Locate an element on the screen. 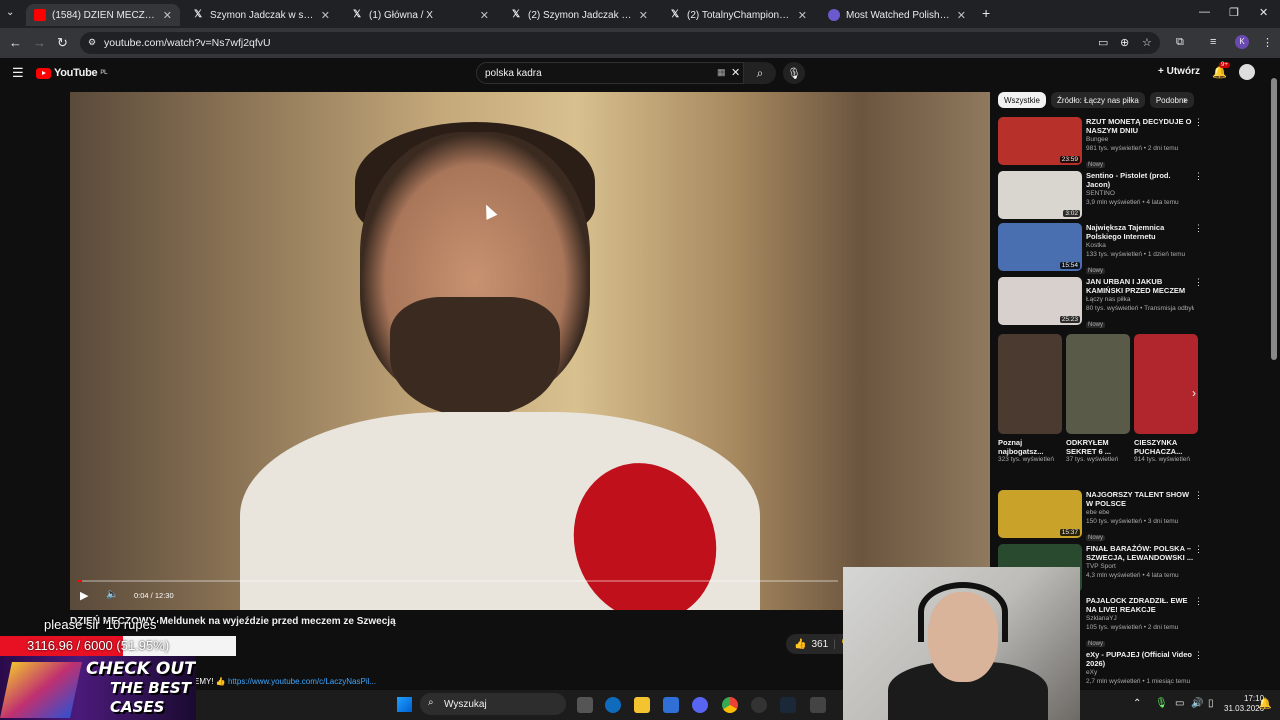 The image size is (1280, 720). tab-x-3: 𝕏 (2) Szymon Jadczak w serwisie X ✕ is located at coordinates (579, 15).